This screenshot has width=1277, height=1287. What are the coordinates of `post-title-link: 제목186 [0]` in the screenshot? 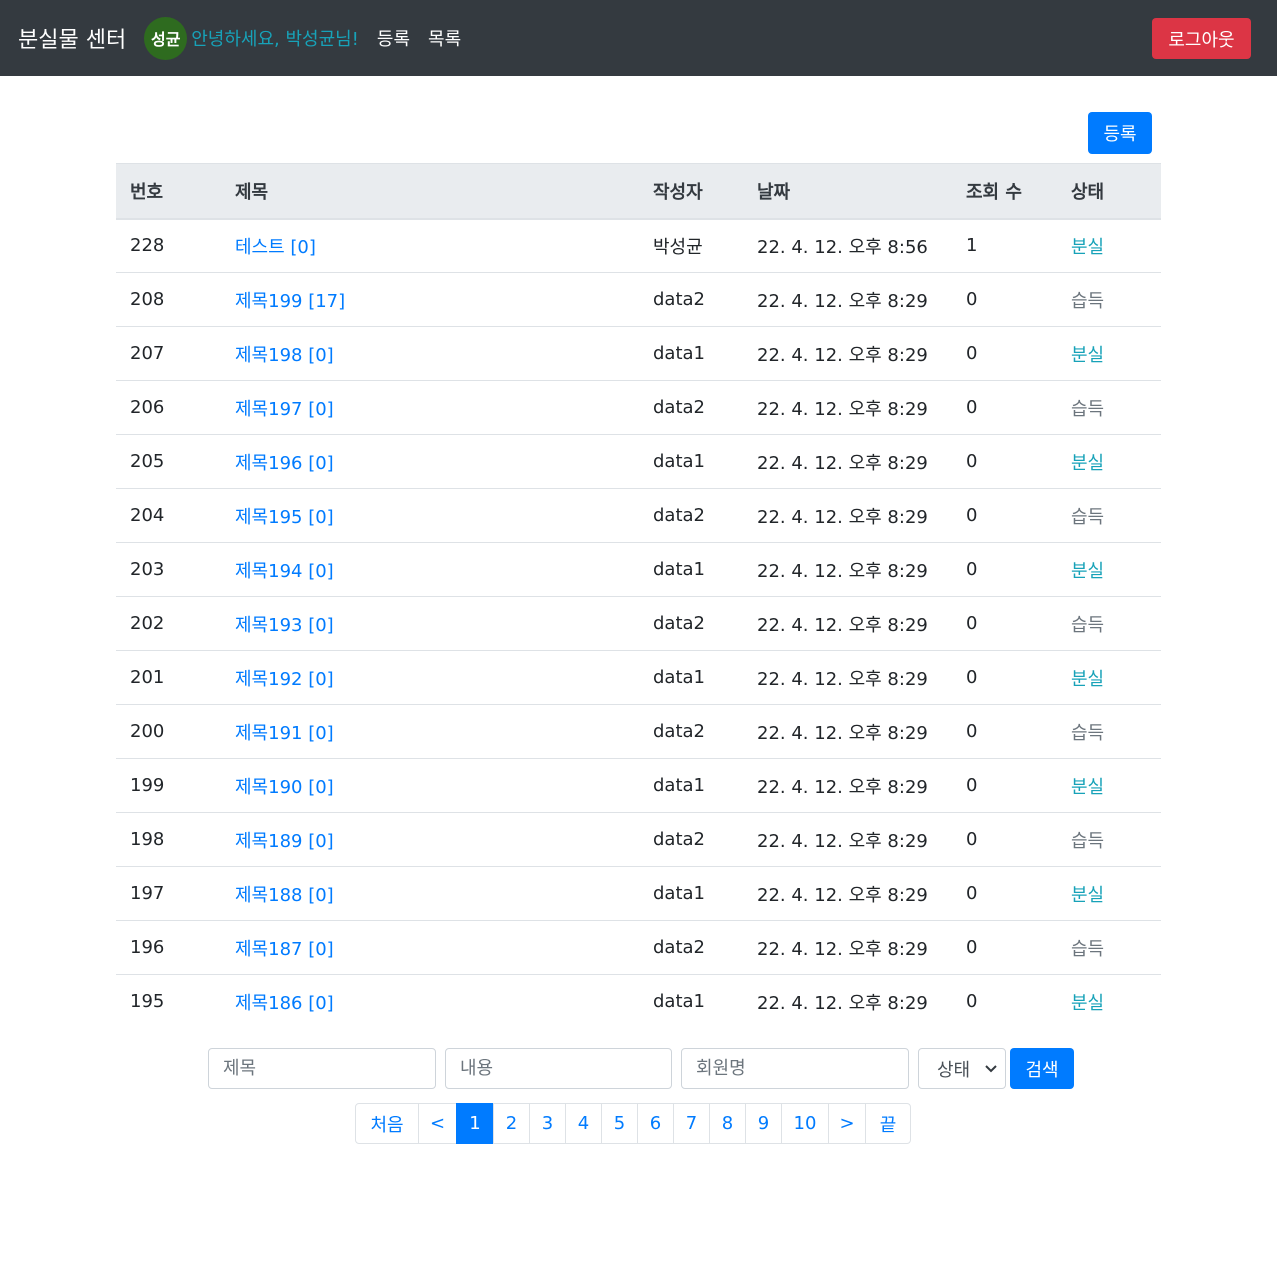 It's located at (284, 1003).